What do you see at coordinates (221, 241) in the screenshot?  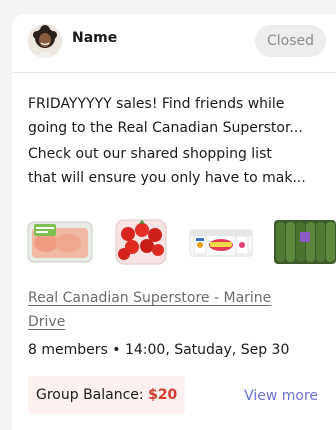 I see `yogurt-multipack-icon` at bounding box center [221, 241].